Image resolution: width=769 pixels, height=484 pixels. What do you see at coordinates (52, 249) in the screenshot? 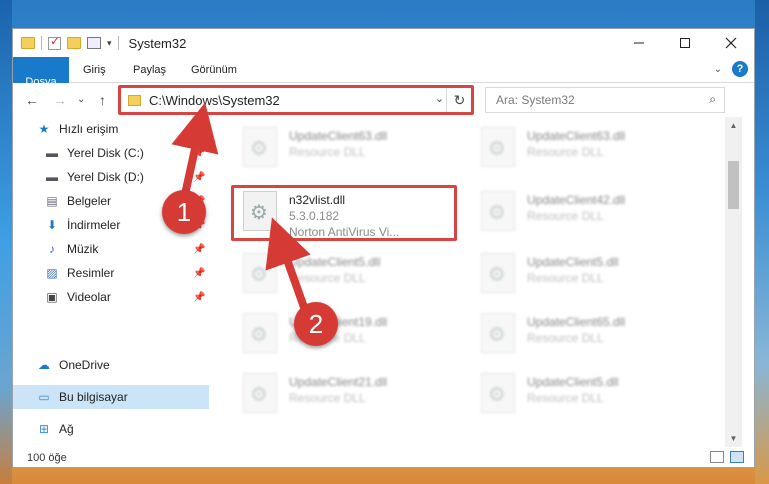
I see `music-icon: ♪` at bounding box center [52, 249].